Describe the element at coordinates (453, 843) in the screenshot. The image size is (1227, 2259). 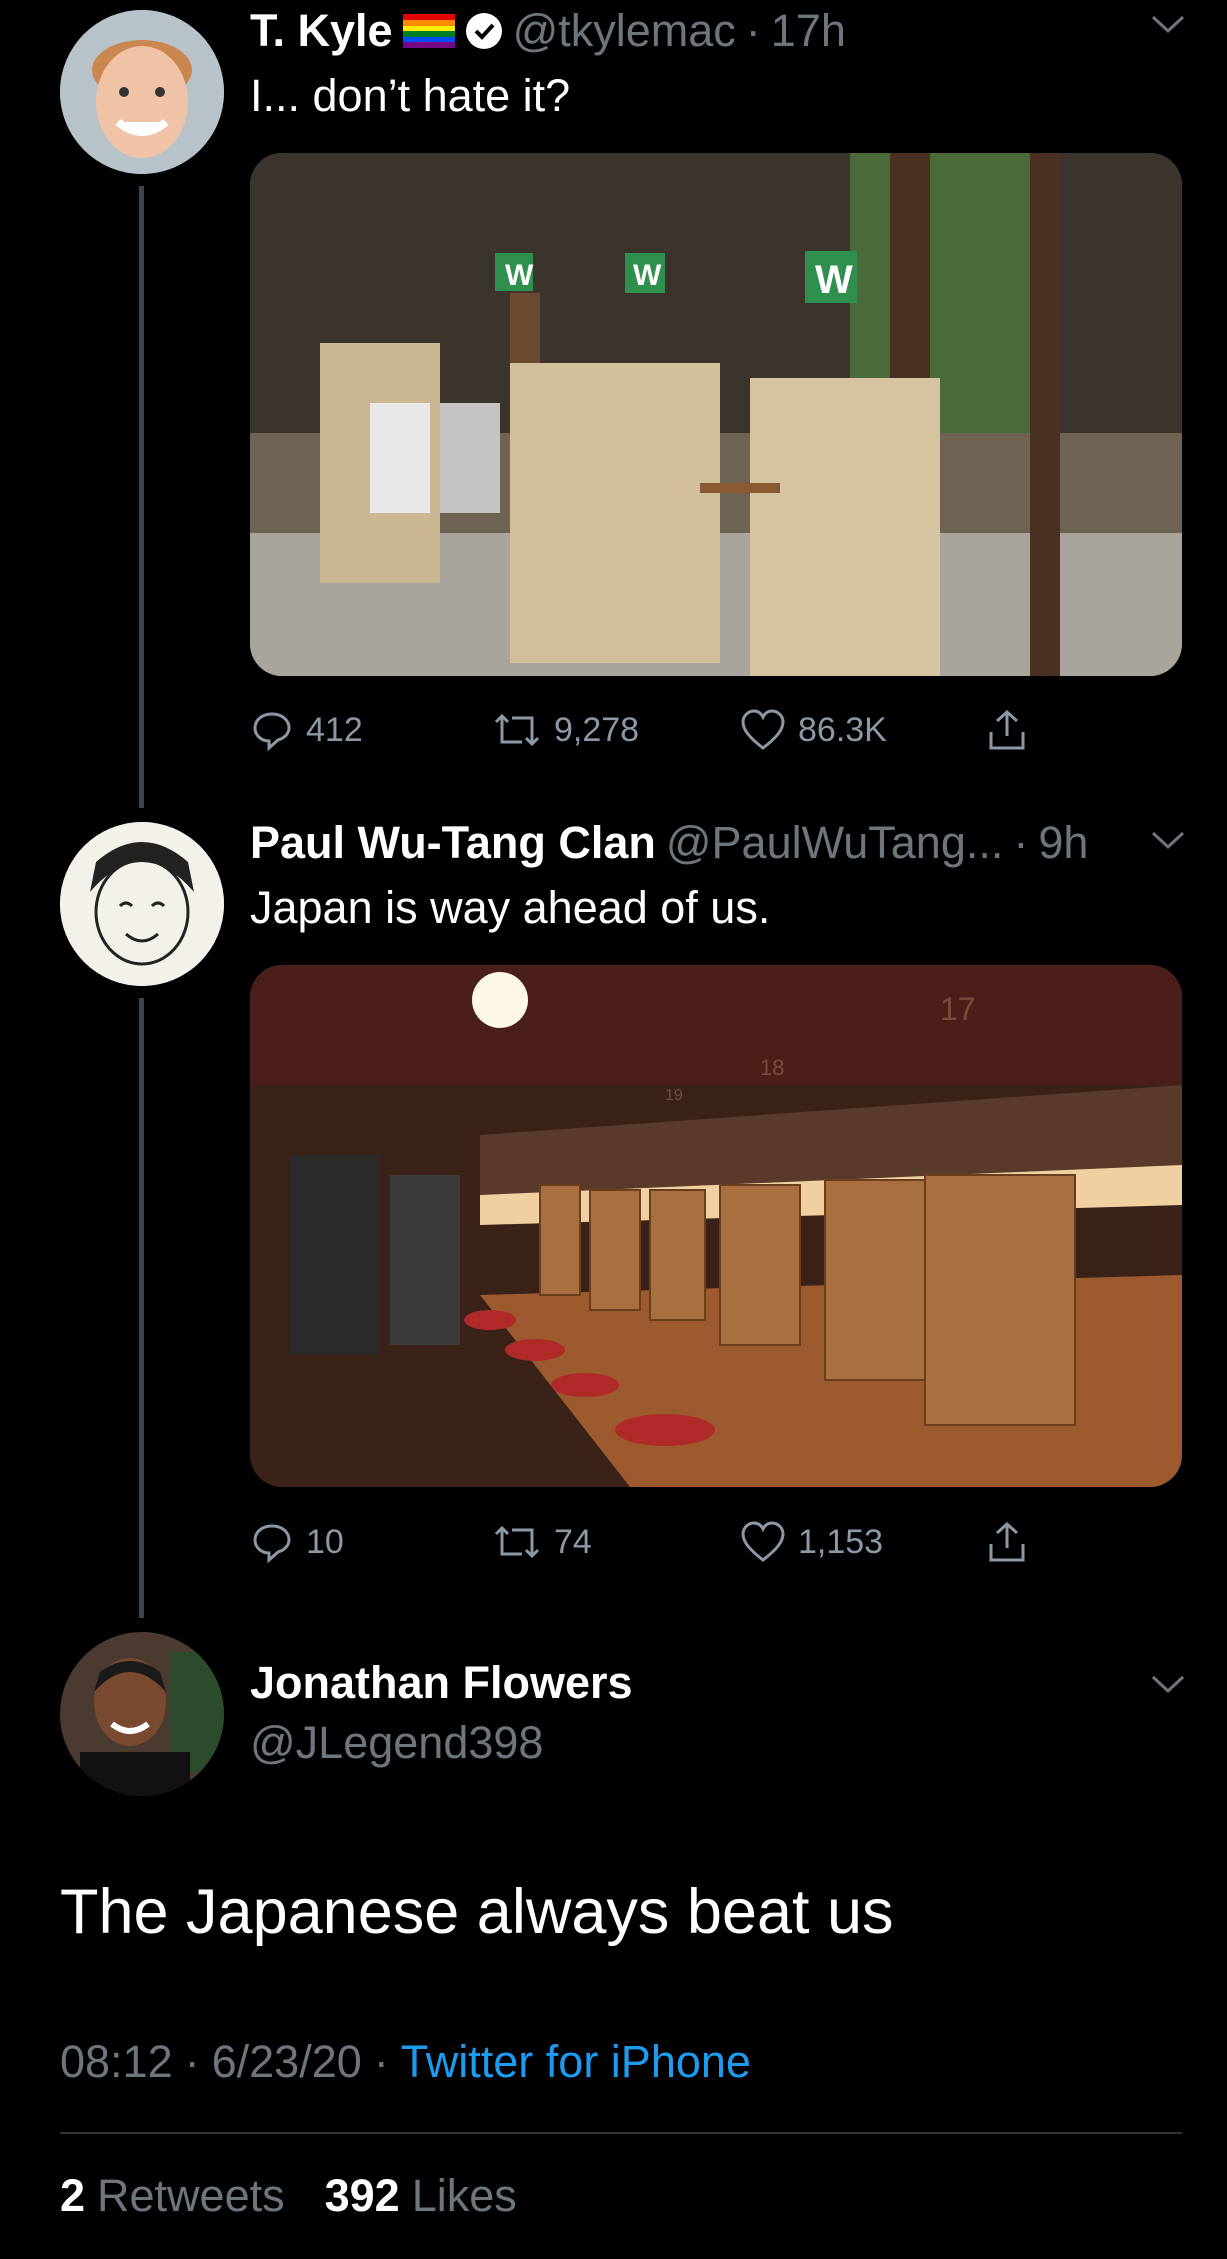
I see `display-name: Paul Wu-Tang Clan` at that location.